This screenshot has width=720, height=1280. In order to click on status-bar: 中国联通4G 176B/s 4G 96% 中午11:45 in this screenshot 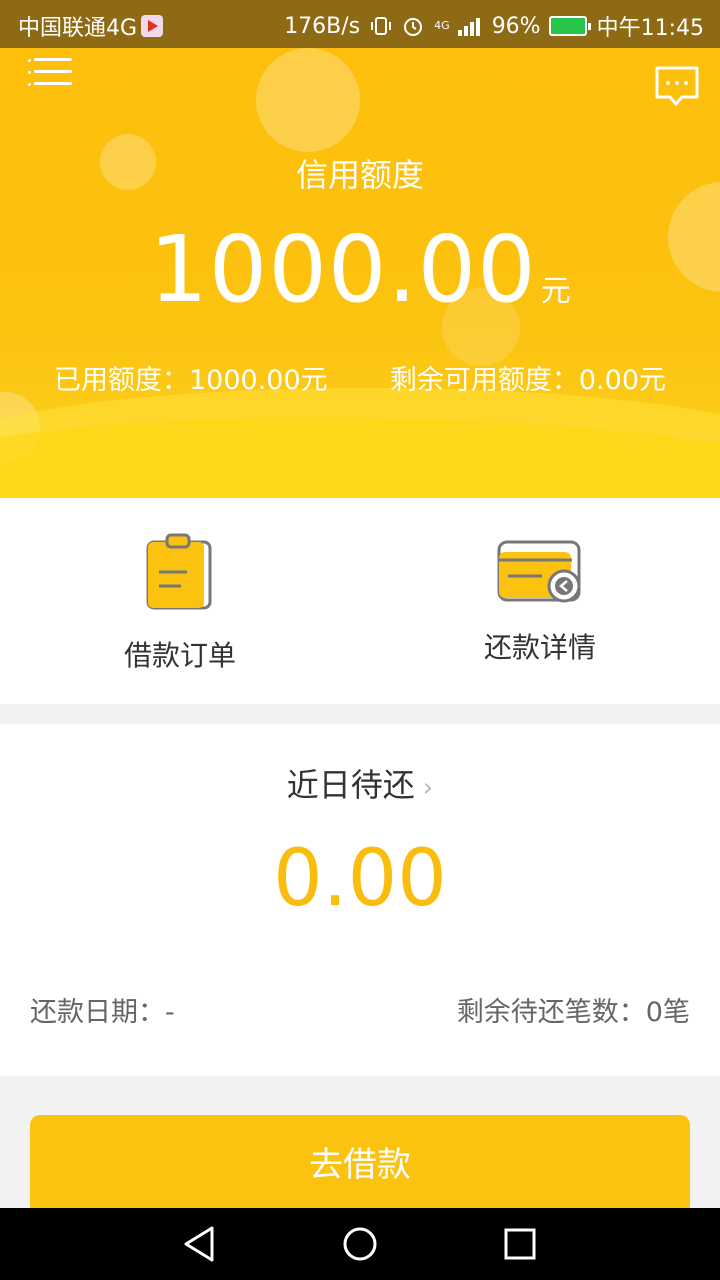, I will do `click(360, 24)`.